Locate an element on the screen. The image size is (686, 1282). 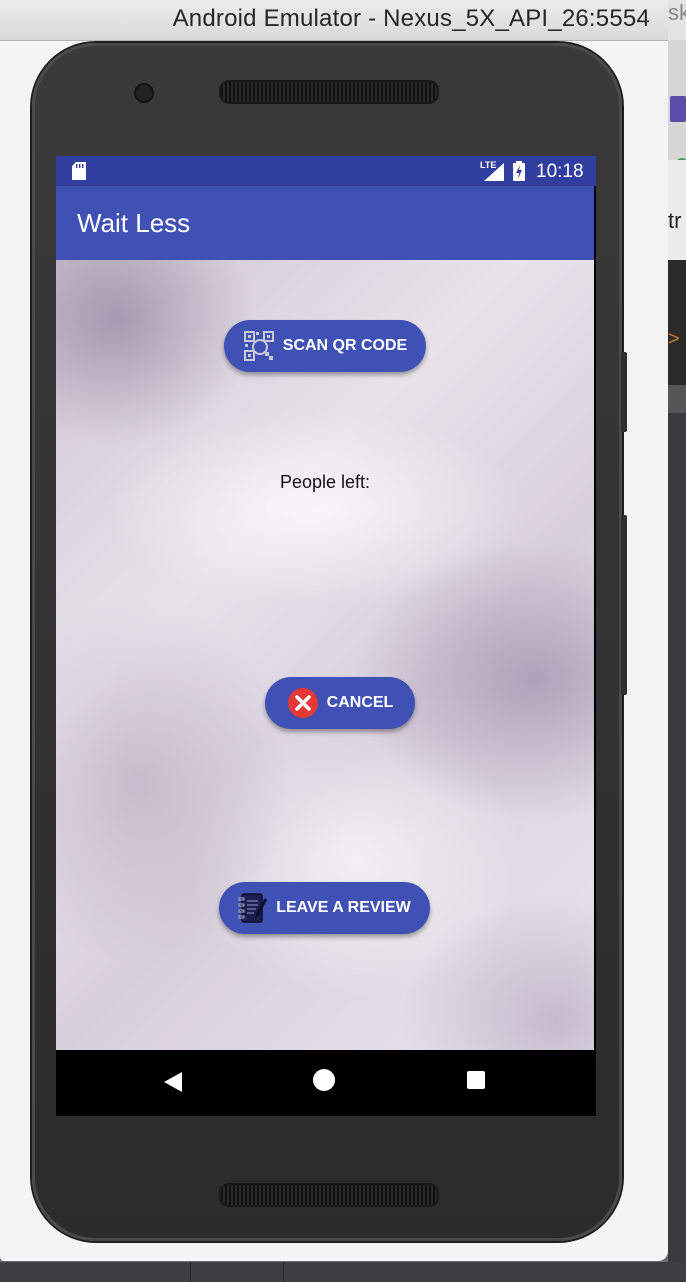
battery-charging-icon is located at coordinates (519, 171).